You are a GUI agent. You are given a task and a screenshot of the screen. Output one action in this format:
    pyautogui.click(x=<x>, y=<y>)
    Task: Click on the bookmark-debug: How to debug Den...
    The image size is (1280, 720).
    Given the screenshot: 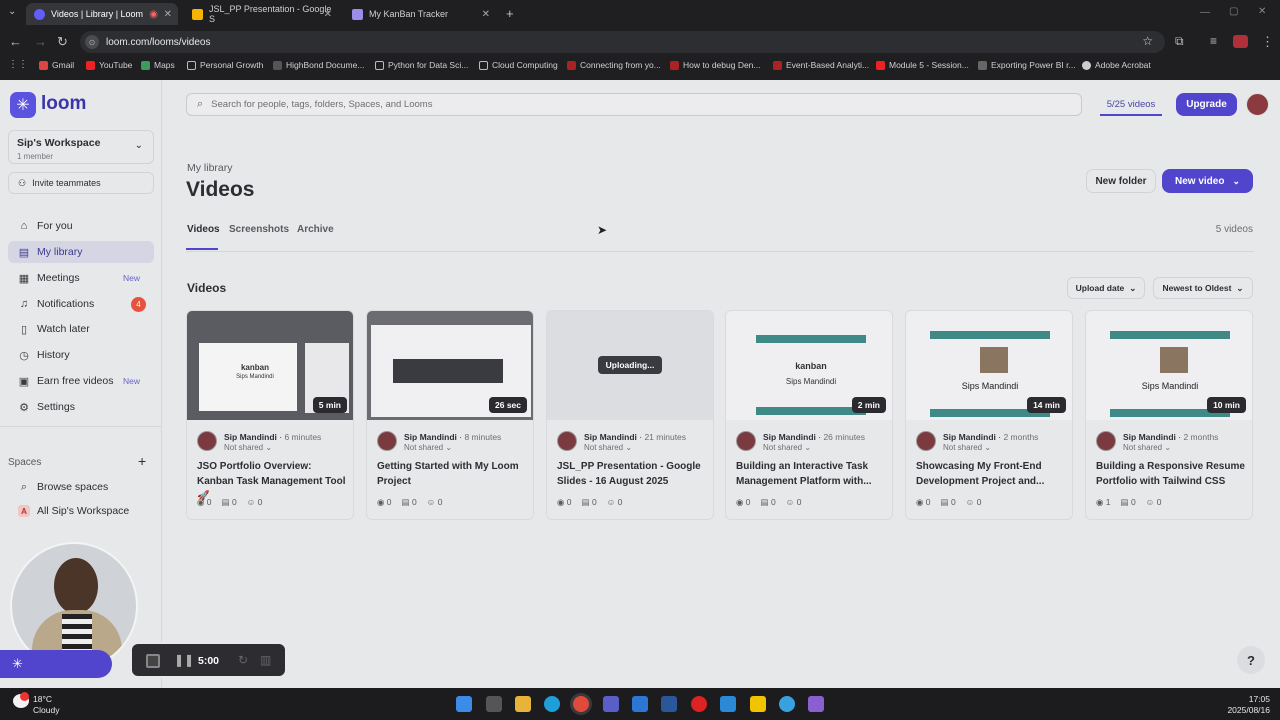 What is the action you would take?
    pyautogui.click(x=715, y=65)
    